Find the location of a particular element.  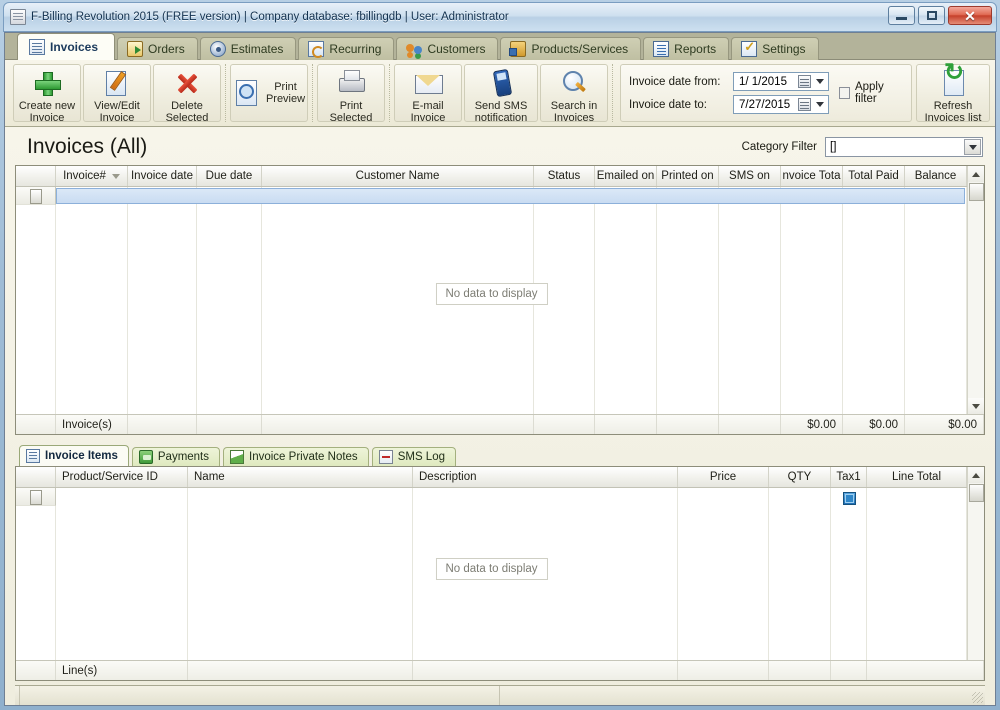

column-header: Total Paid is located at coordinates (874, 176).